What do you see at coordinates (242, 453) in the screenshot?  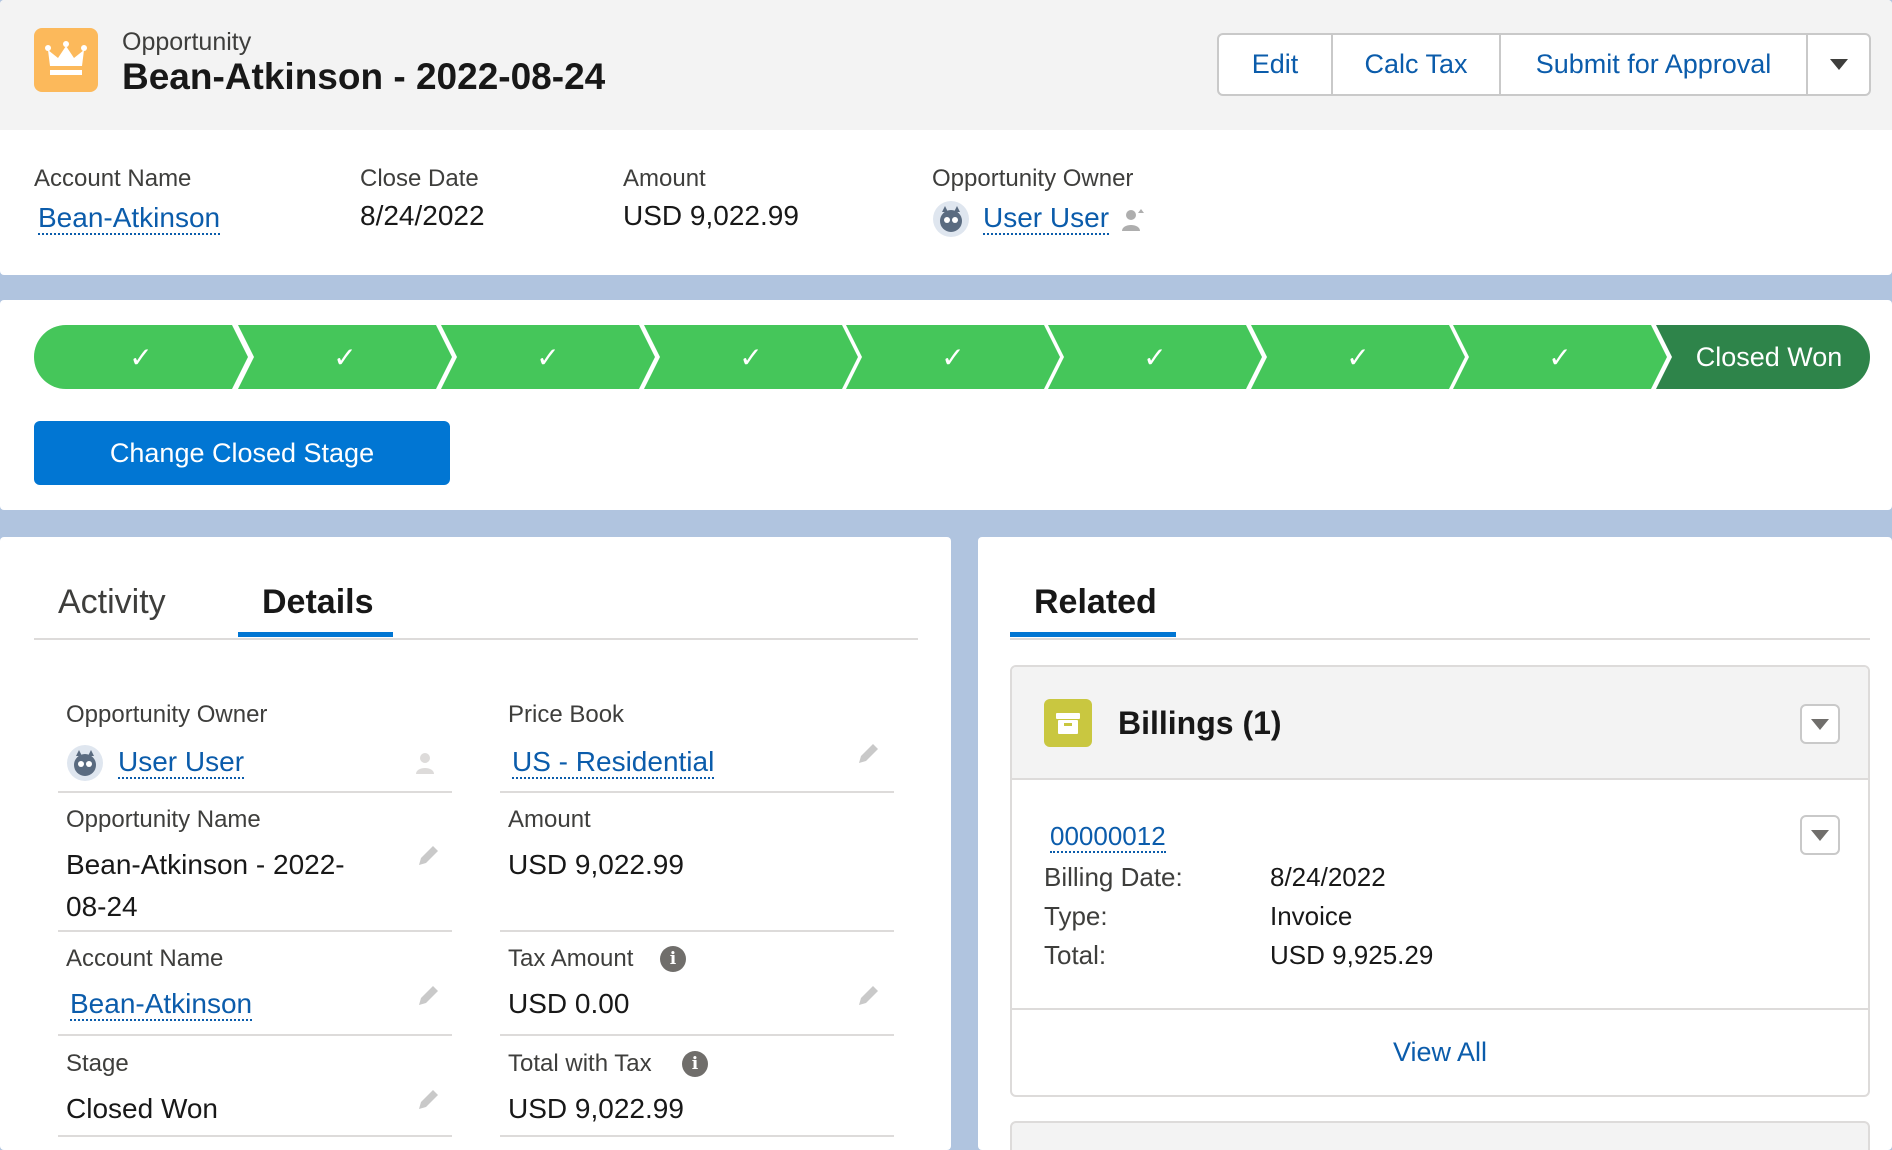 I see `change-closed-stage-button: Change Closed Stage` at bounding box center [242, 453].